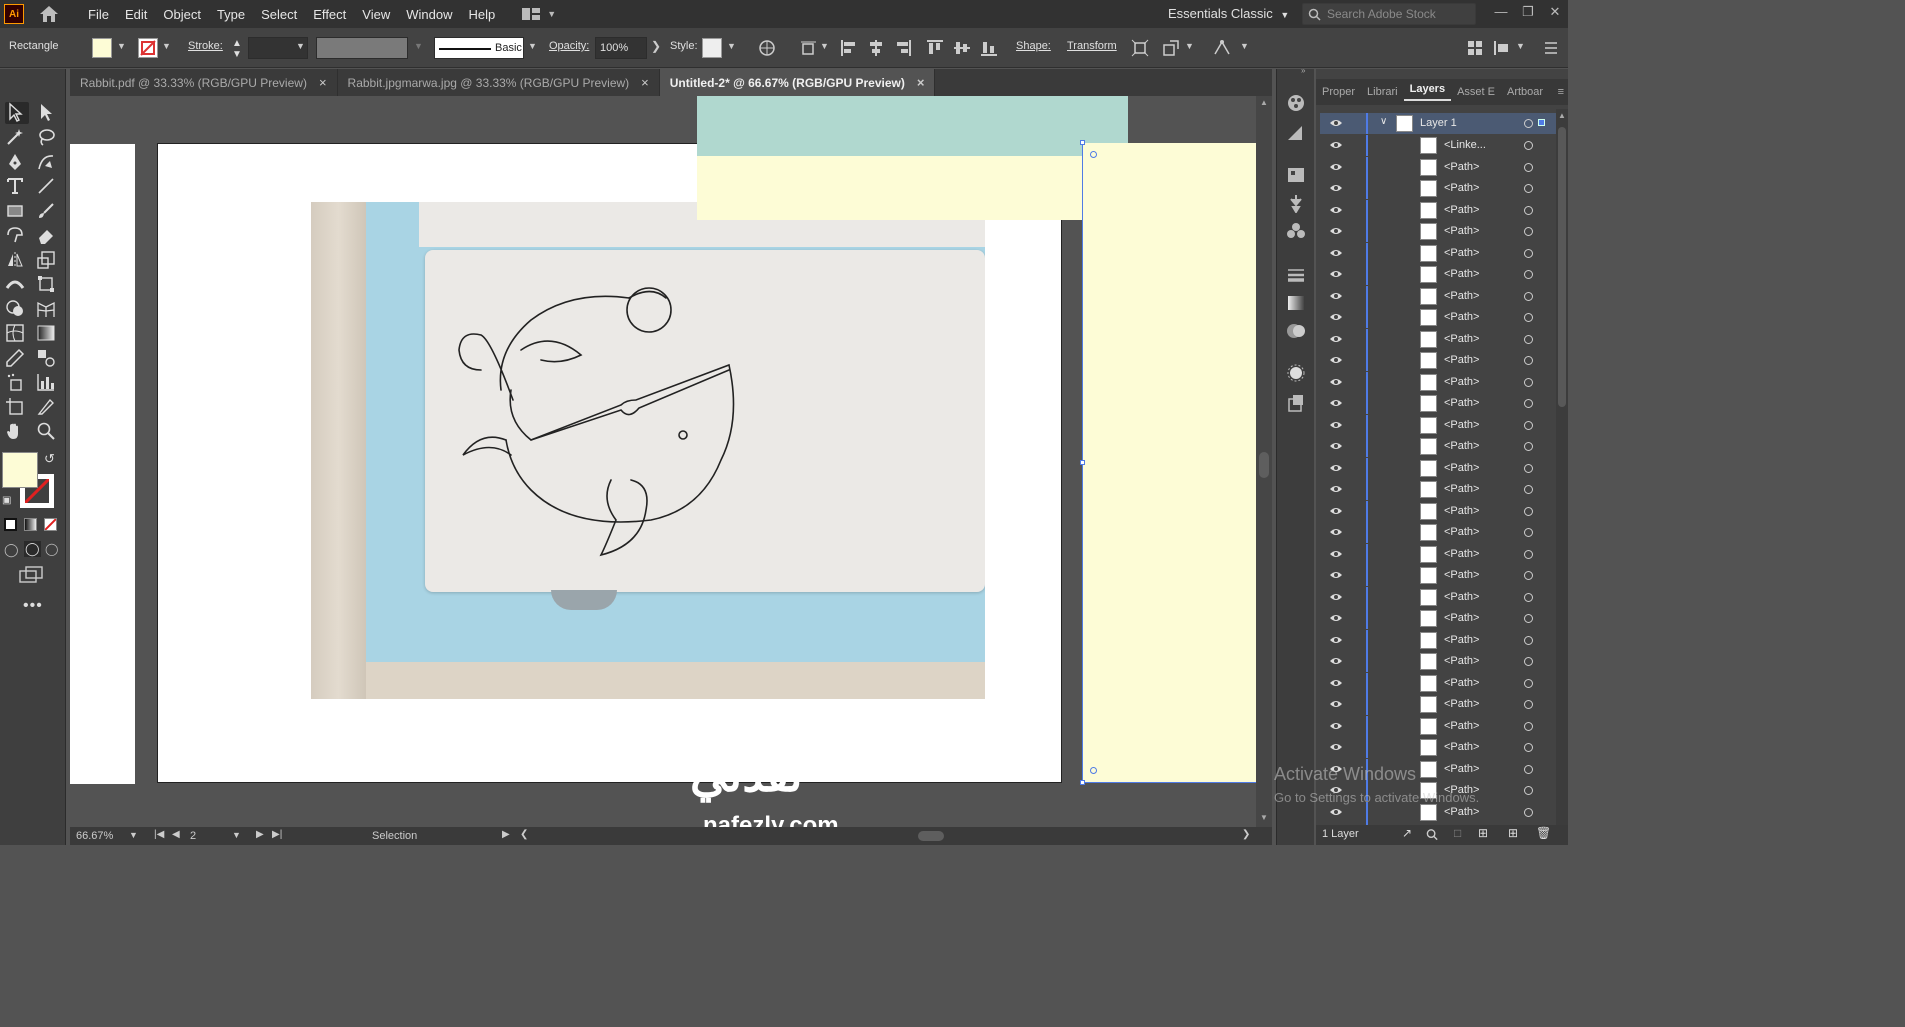  I want to click on tab-asset-export: Asset E, so click(1476, 92).